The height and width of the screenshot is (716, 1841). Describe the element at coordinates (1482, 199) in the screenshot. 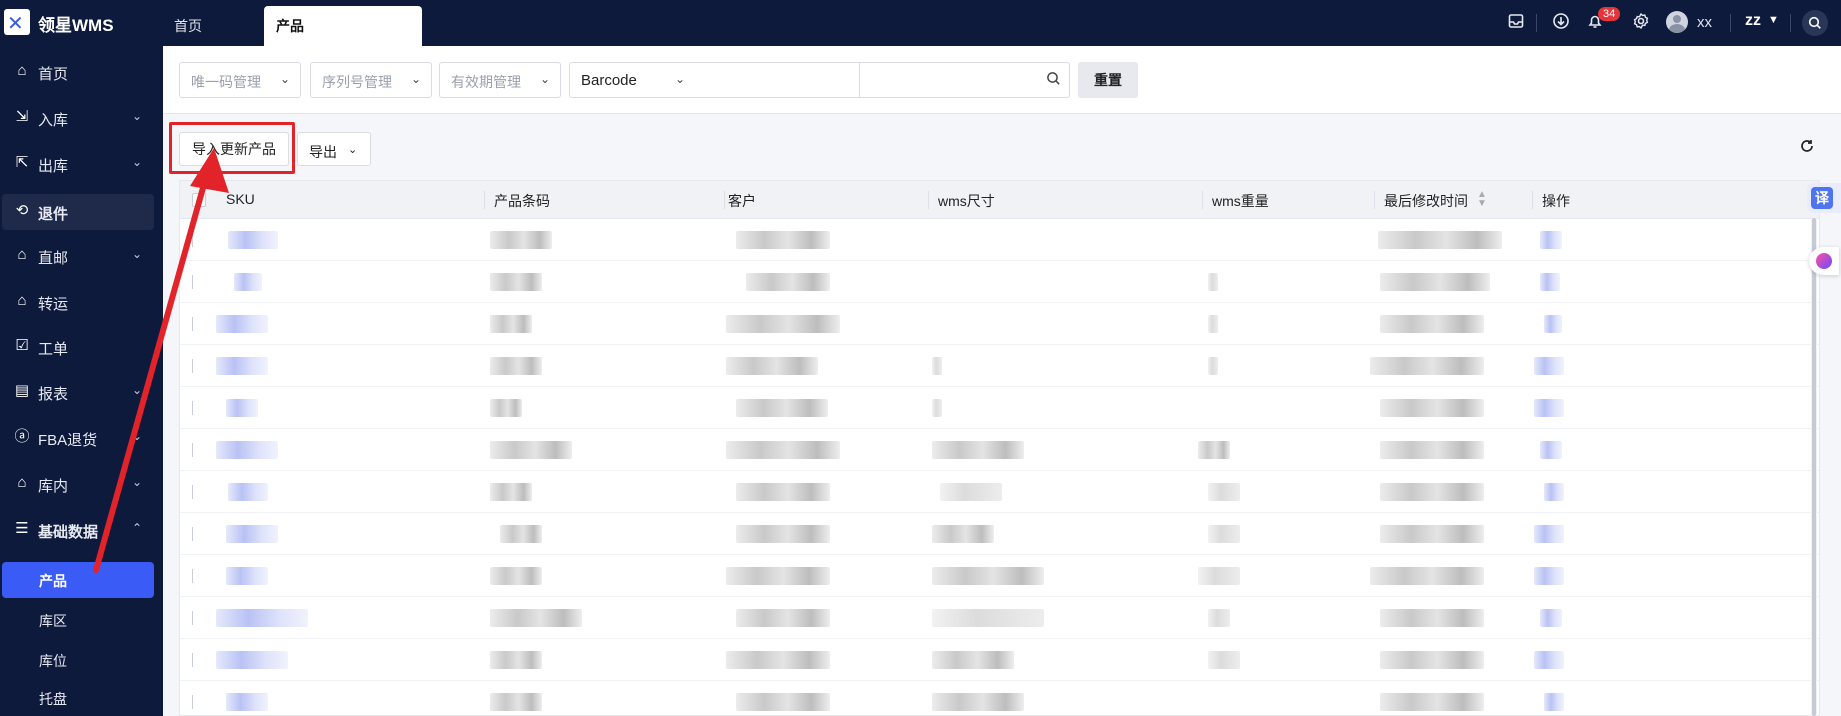

I see `sort-icon: ▲ ▼` at that location.